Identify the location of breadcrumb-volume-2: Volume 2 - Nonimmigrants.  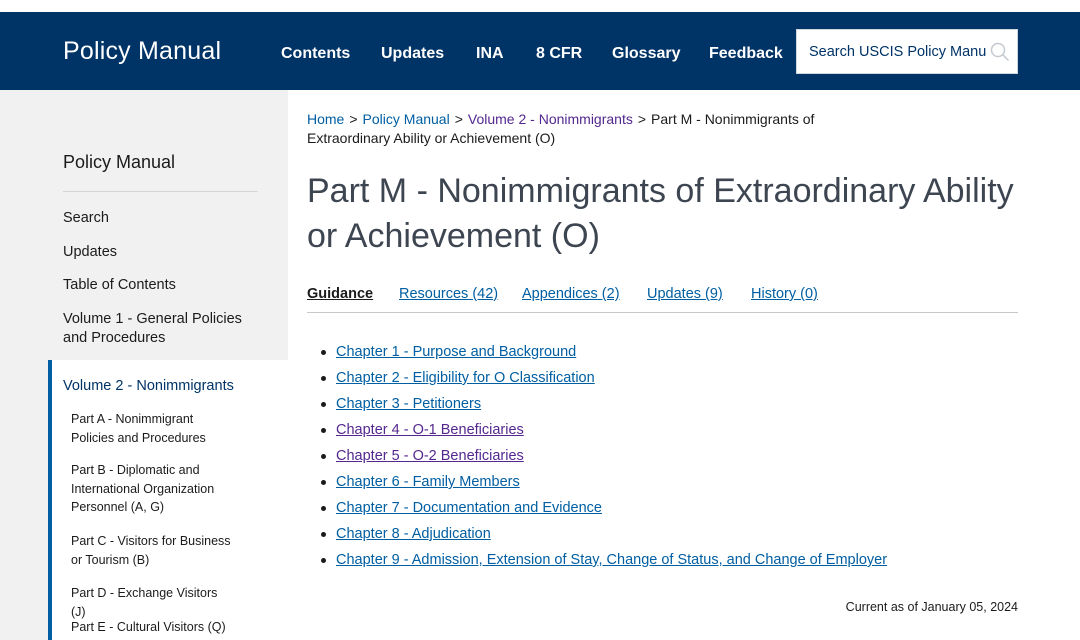
(550, 119).